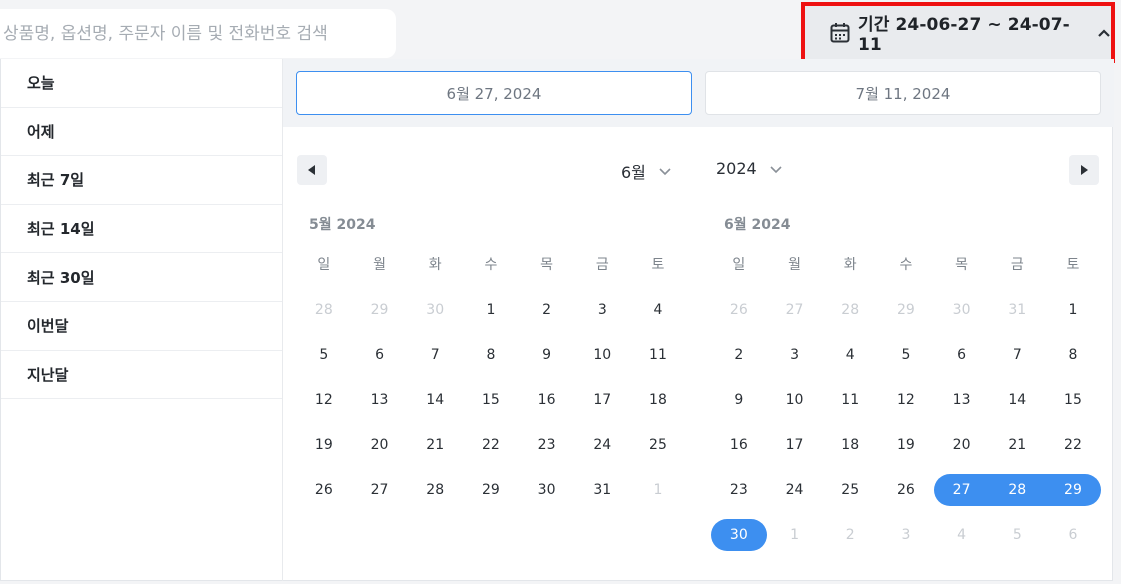 This screenshot has width=1121, height=584. What do you see at coordinates (1084, 170) in the screenshot?
I see `next-month-button` at bounding box center [1084, 170].